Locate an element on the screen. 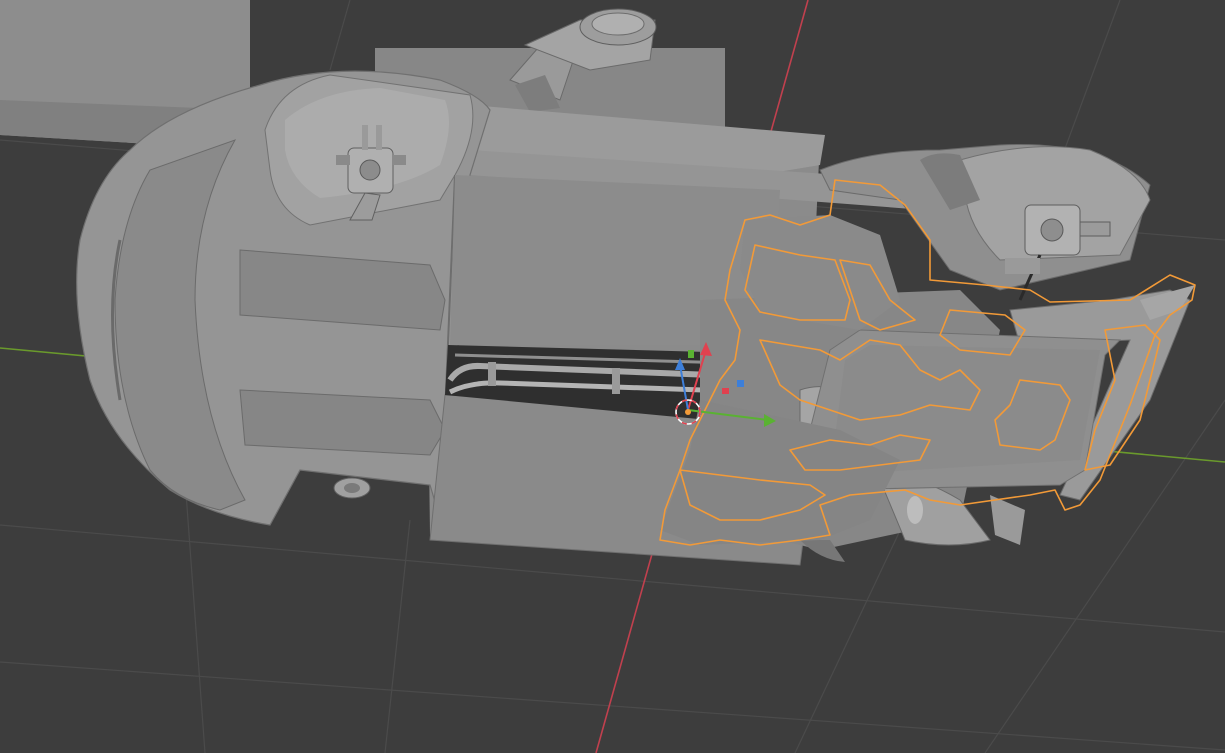 The image size is (1225, 753). front-lower-link is located at coordinates (352, 488).